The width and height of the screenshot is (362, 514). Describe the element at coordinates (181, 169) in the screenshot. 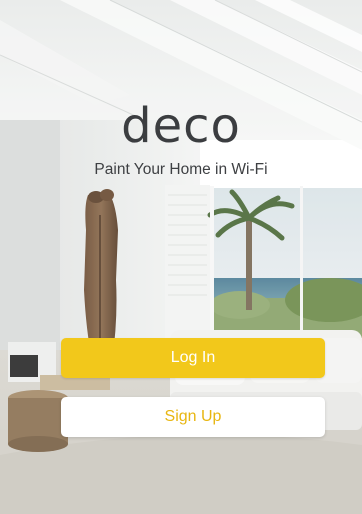

I see `app-tagline: Paint Your Home in Wi-Fi` at that location.